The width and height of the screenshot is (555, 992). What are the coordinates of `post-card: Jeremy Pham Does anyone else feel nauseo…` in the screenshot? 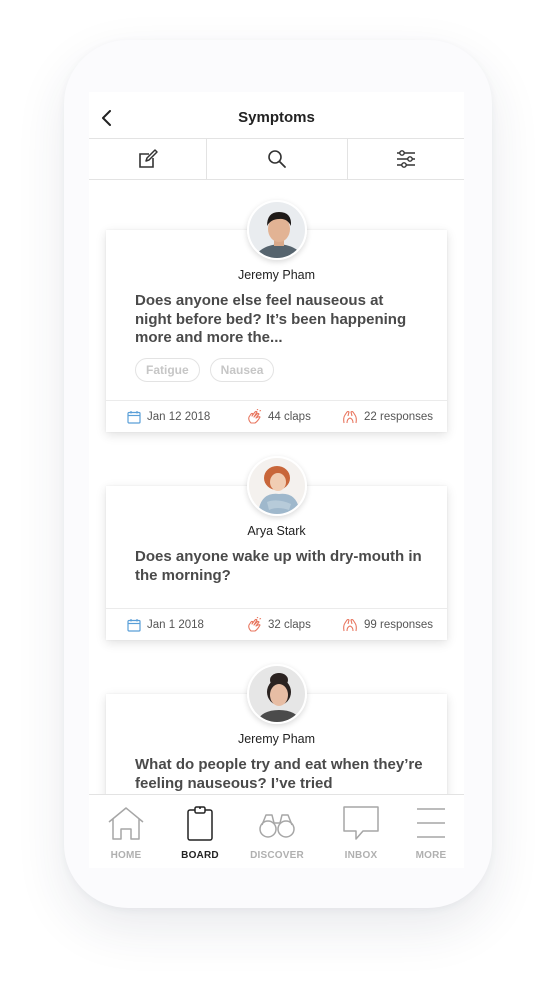 It's located at (276, 316).